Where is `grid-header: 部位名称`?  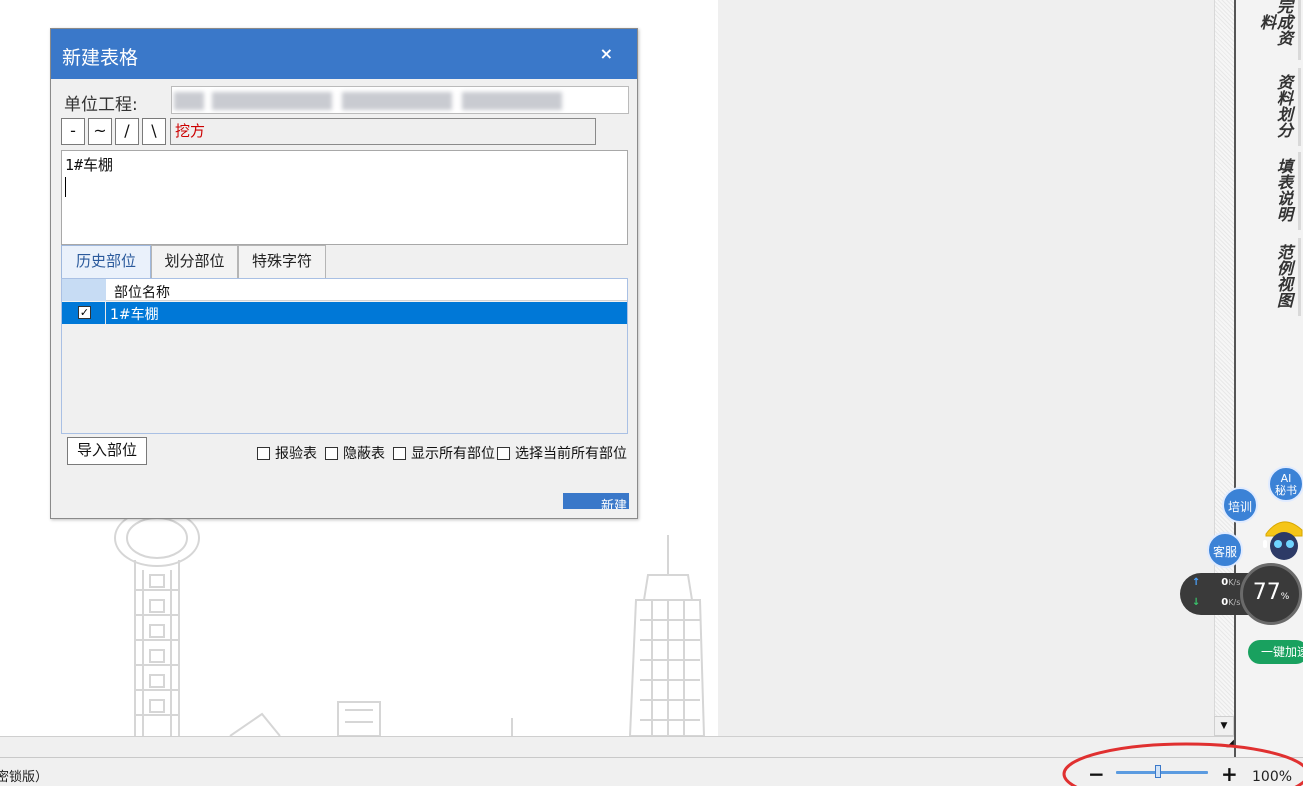 grid-header: 部位名称 is located at coordinates (344, 290).